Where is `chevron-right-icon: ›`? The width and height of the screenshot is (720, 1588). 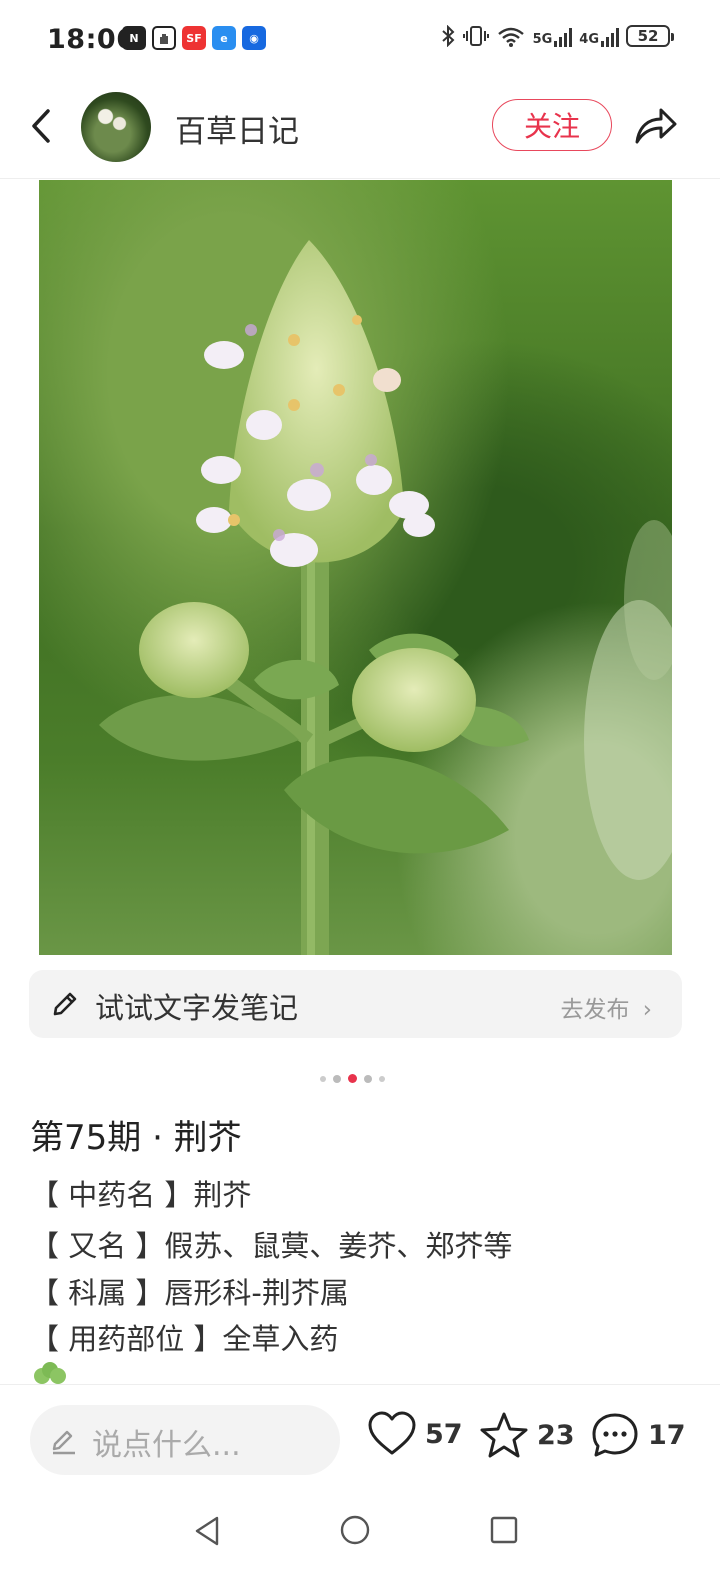 chevron-right-icon: › is located at coordinates (647, 1010).